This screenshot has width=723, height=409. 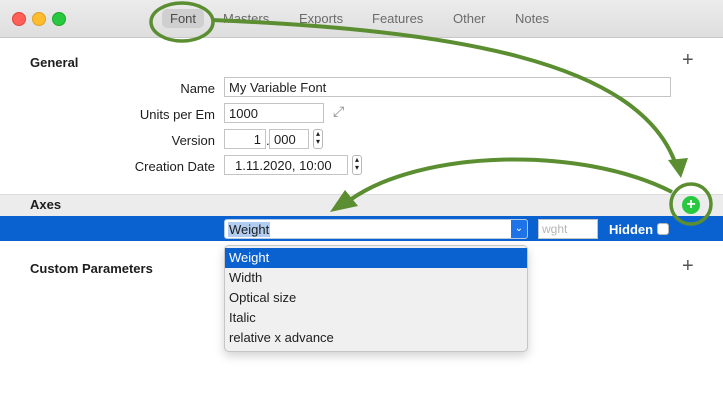 What do you see at coordinates (376, 258) in the screenshot?
I see `dropdown-option-weight: Weight` at bounding box center [376, 258].